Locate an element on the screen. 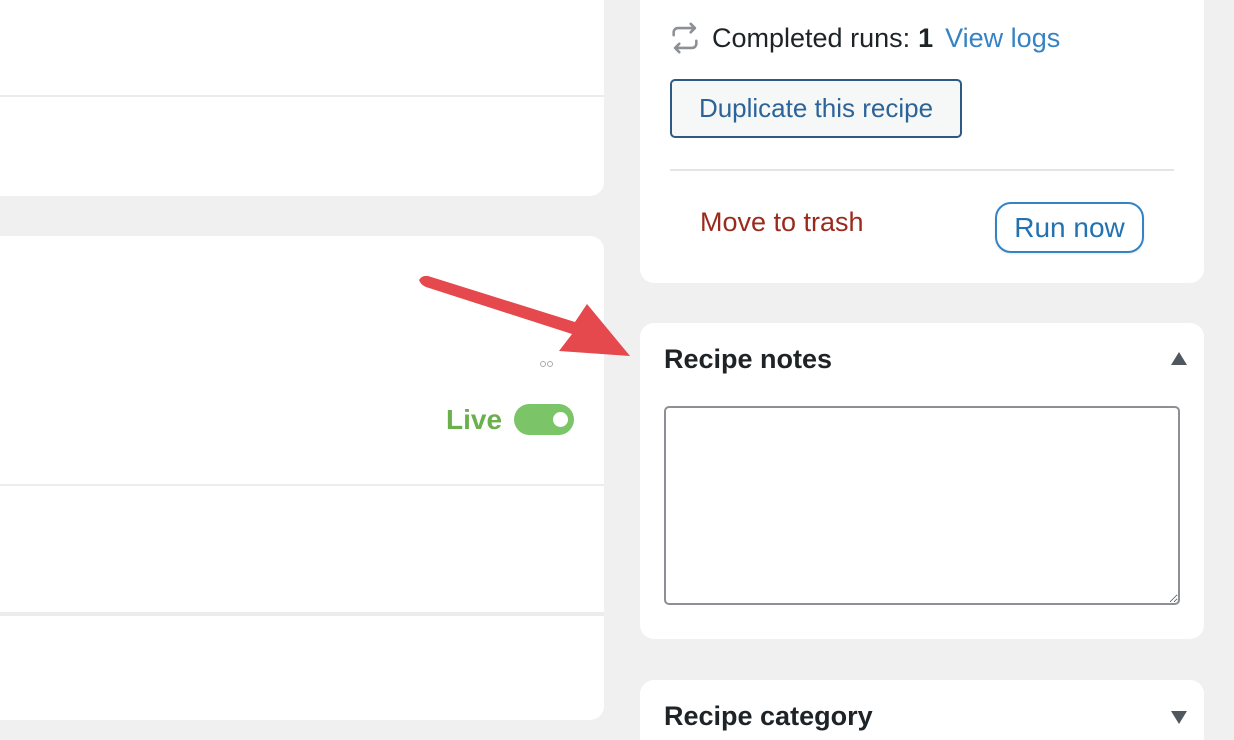  loop-icon is located at coordinates (685, 38).